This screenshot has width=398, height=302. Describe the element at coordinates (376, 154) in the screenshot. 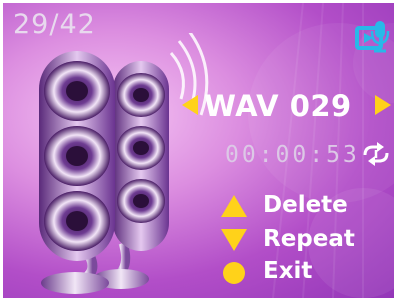

I see `repeat-one-icon` at that location.